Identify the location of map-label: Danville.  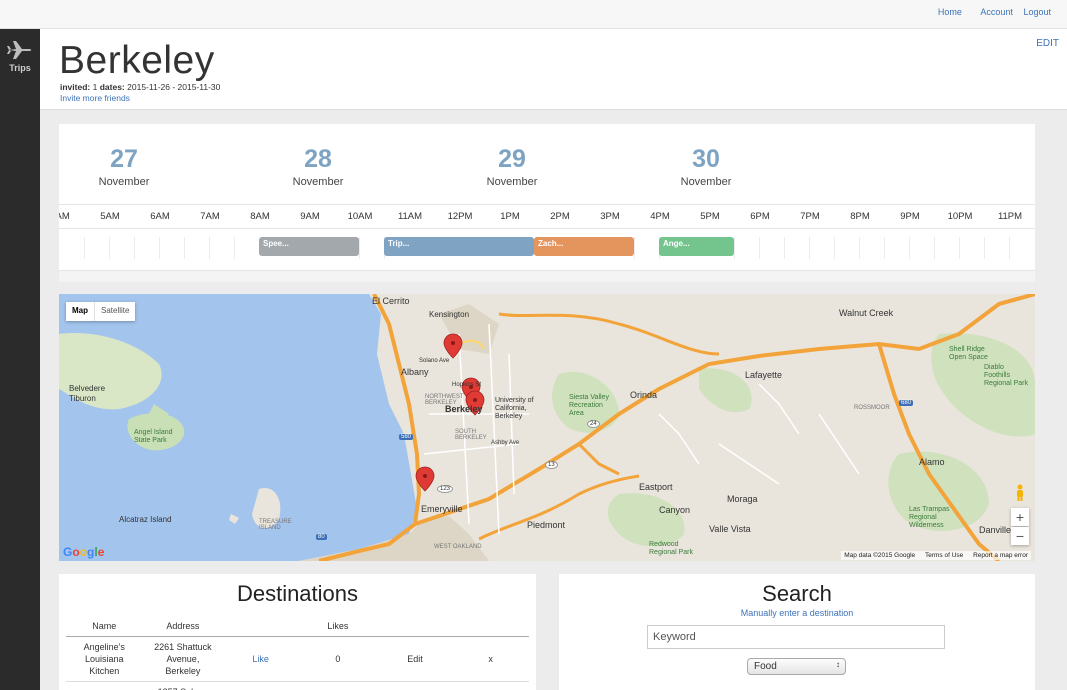
(995, 530).